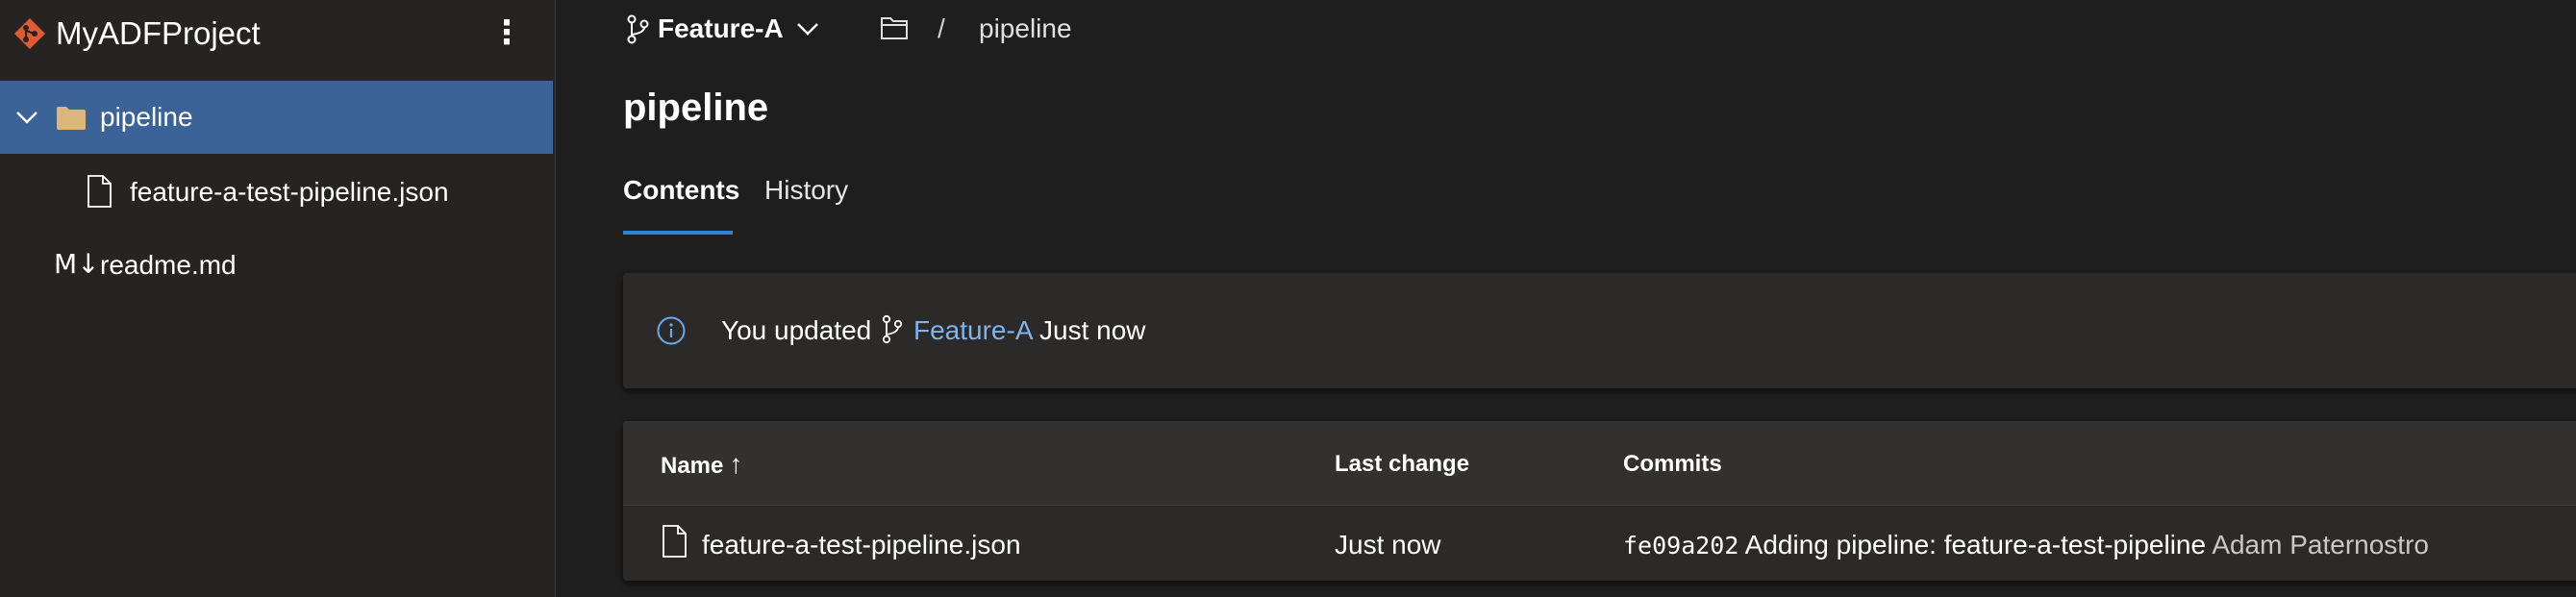  Describe the element at coordinates (894, 27) in the screenshot. I see `folder-outline-icon` at that location.